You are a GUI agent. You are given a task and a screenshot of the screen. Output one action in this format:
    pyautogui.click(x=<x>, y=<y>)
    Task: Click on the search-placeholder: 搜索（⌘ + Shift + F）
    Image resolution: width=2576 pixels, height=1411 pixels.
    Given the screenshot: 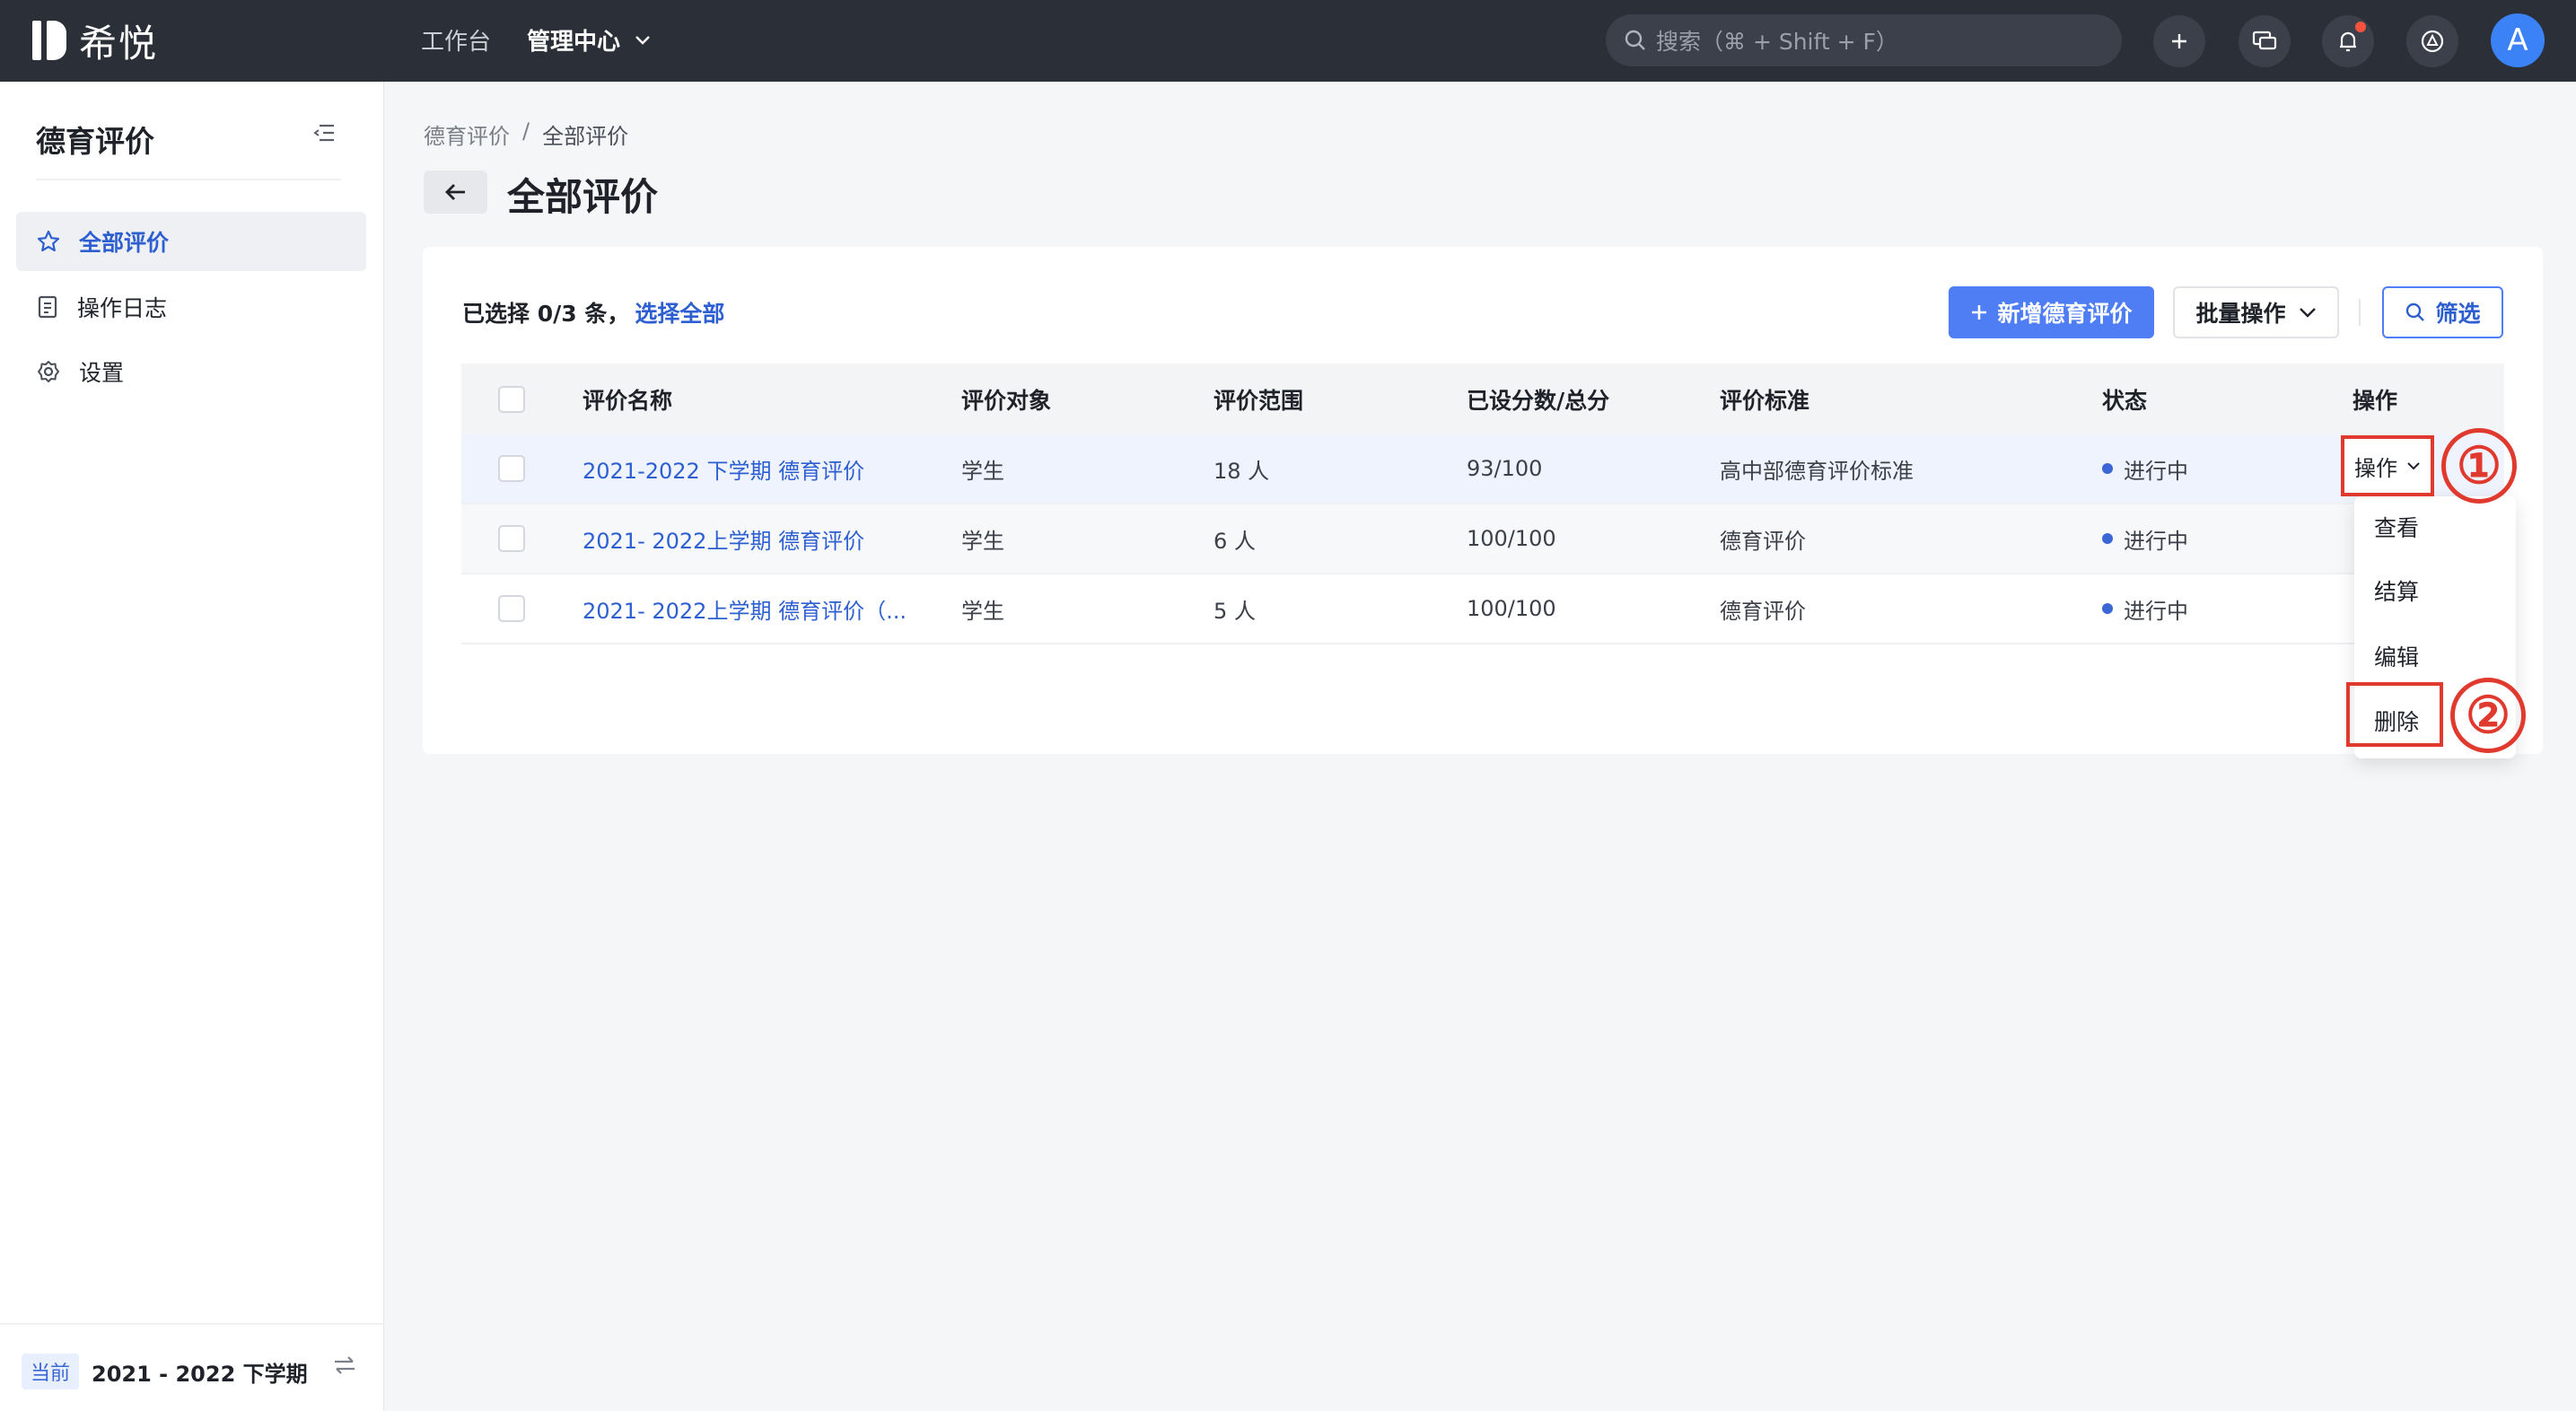 What is the action you would take?
    pyautogui.click(x=1777, y=42)
    